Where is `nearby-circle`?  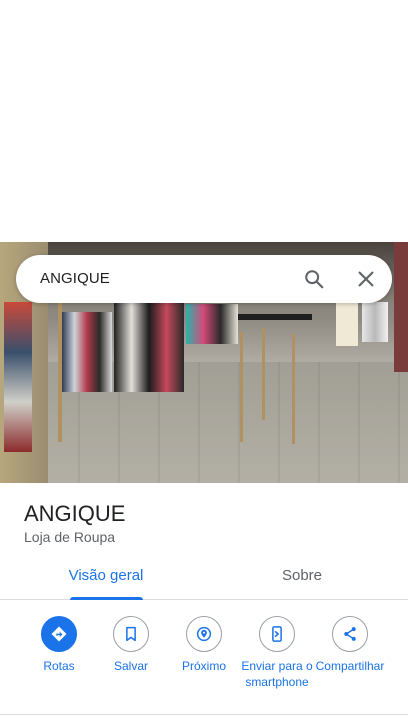 nearby-circle is located at coordinates (204, 634).